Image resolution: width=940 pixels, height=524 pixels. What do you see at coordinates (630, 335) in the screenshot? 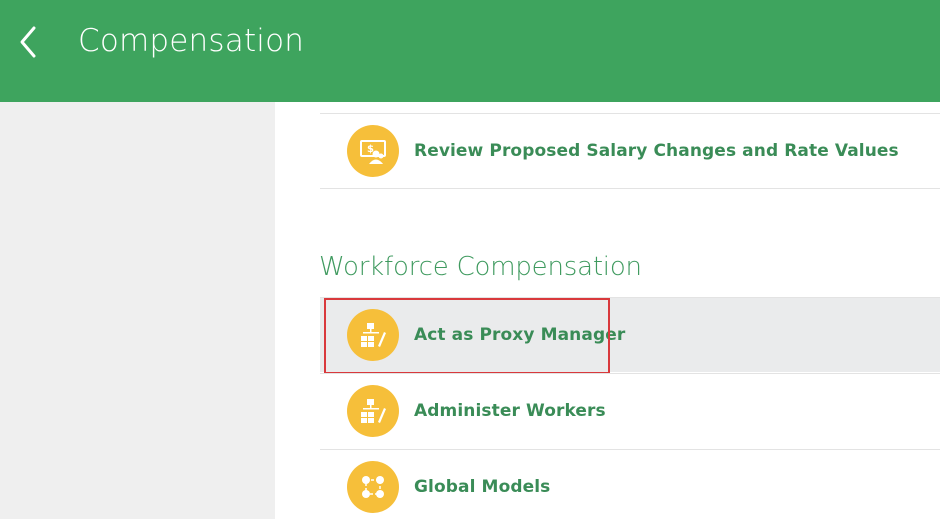
I see `task-item-act-as-proxy-manager: Act as Proxy Manager` at bounding box center [630, 335].